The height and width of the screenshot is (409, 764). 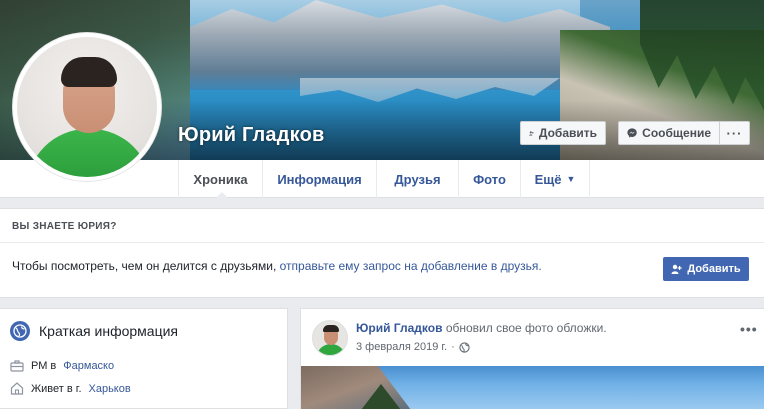 What do you see at coordinates (382, 242) in the screenshot?
I see `divider` at bounding box center [382, 242].